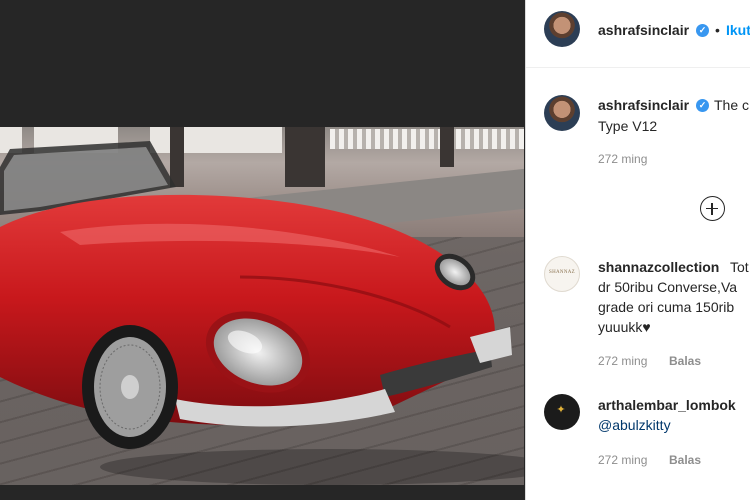  I want to click on caption-timestamp: 272 ming, so click(622, 159).